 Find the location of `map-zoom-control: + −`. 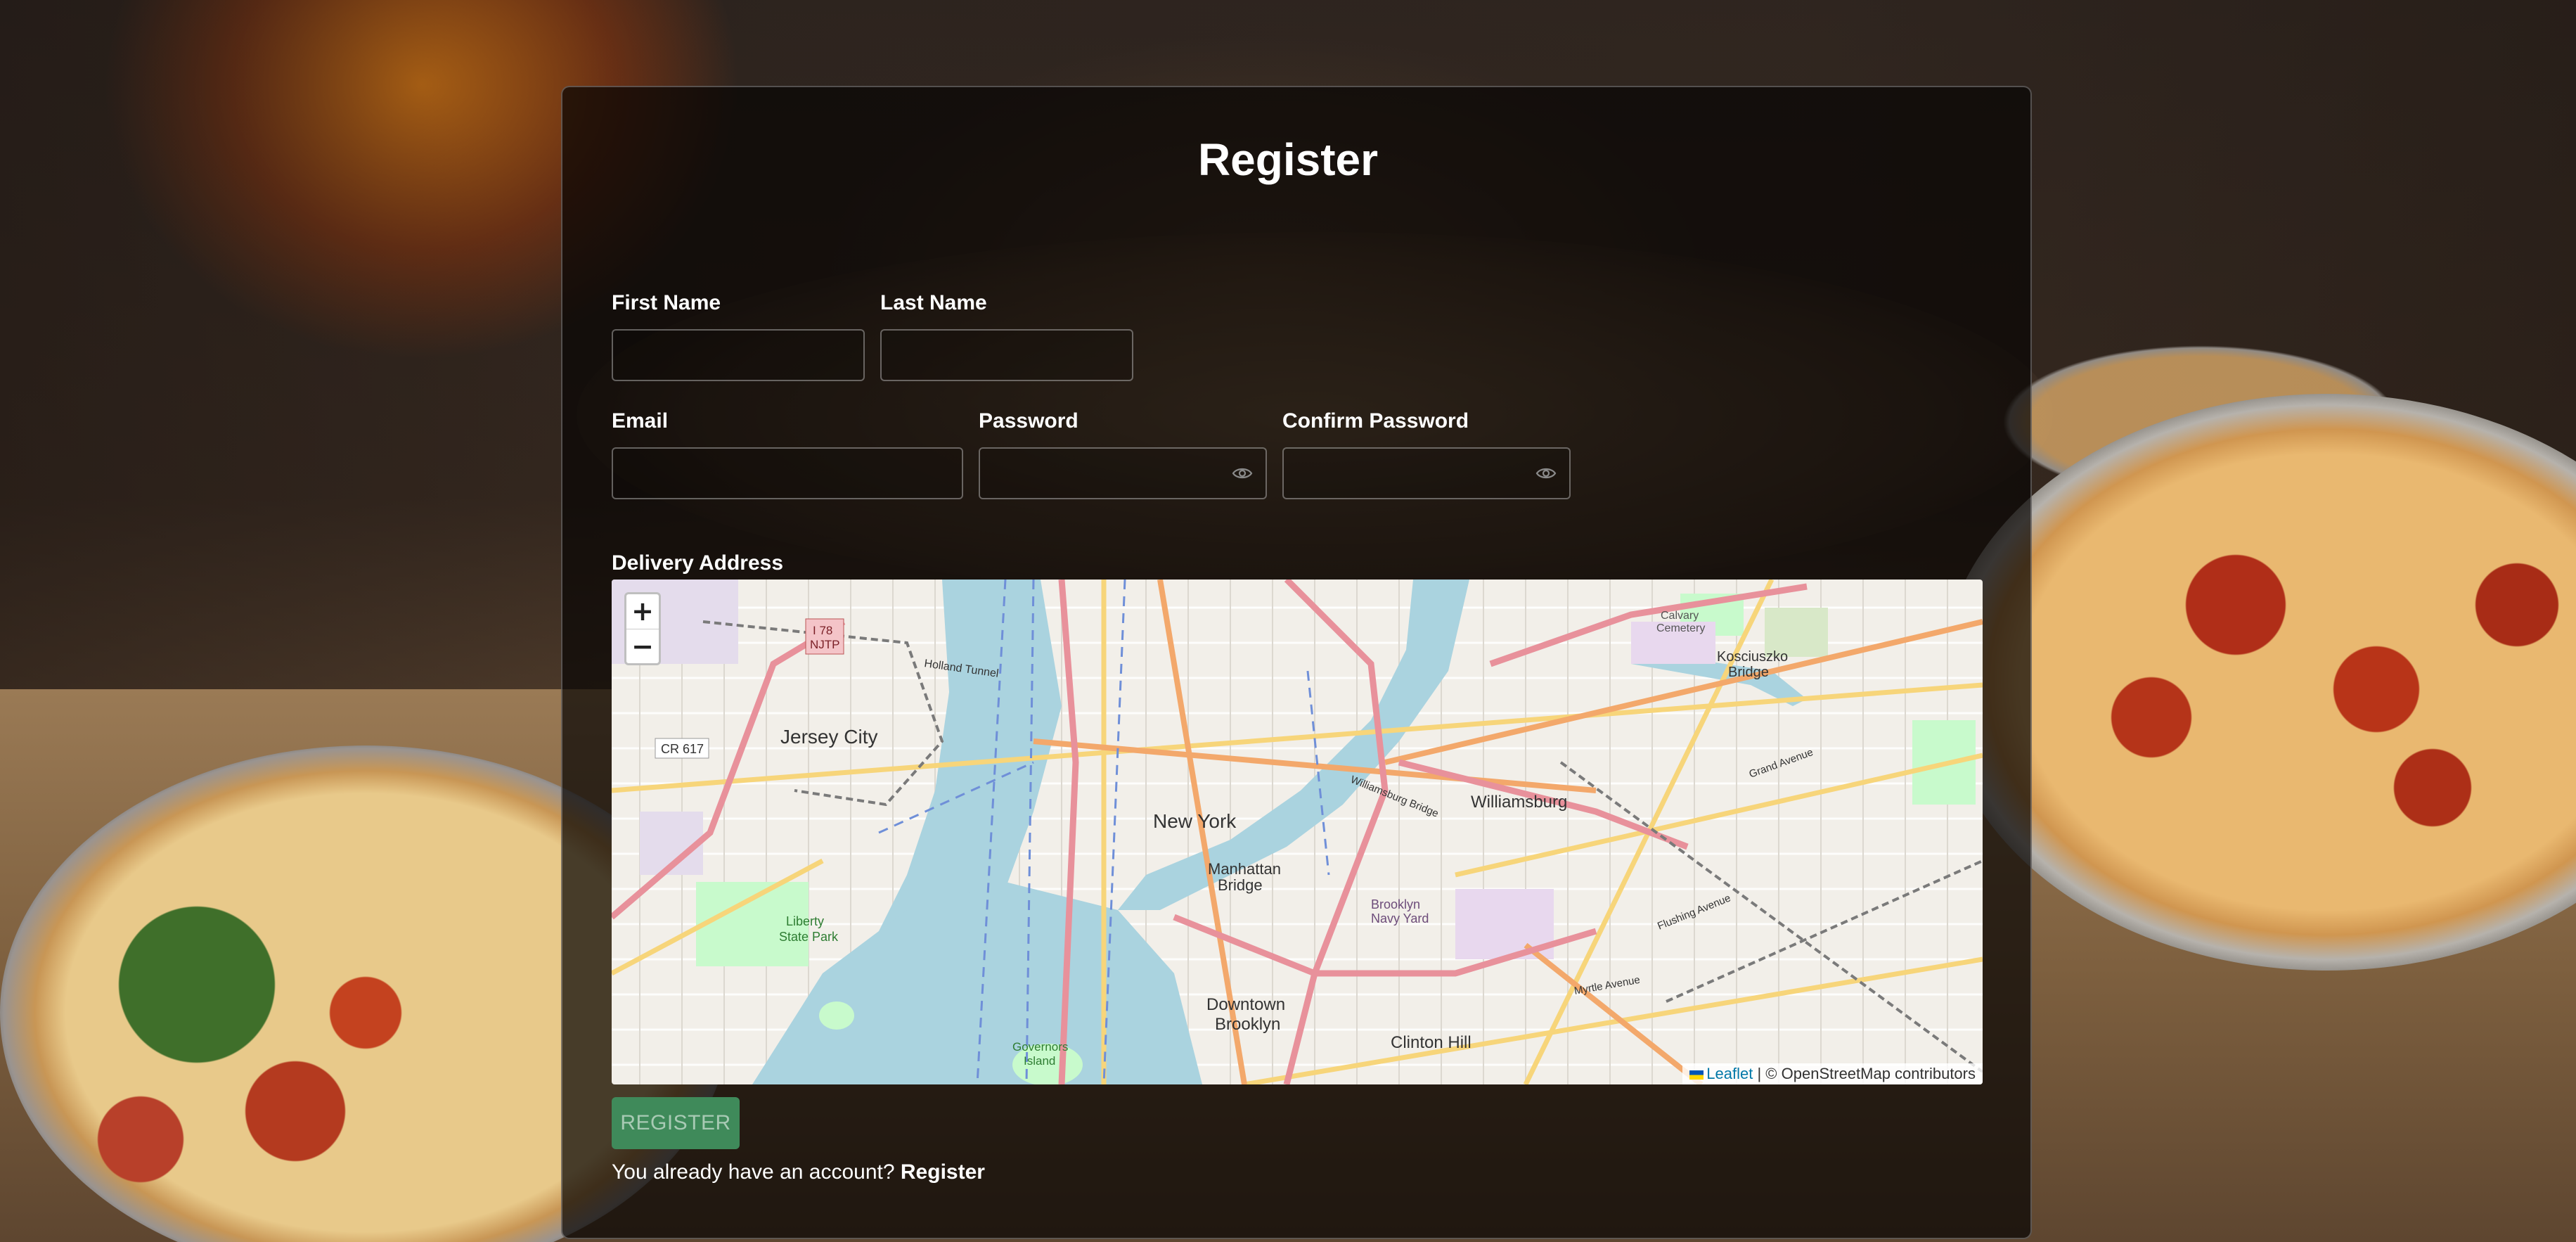

map-zoom-control: + − is located at coordinates (642, 629).